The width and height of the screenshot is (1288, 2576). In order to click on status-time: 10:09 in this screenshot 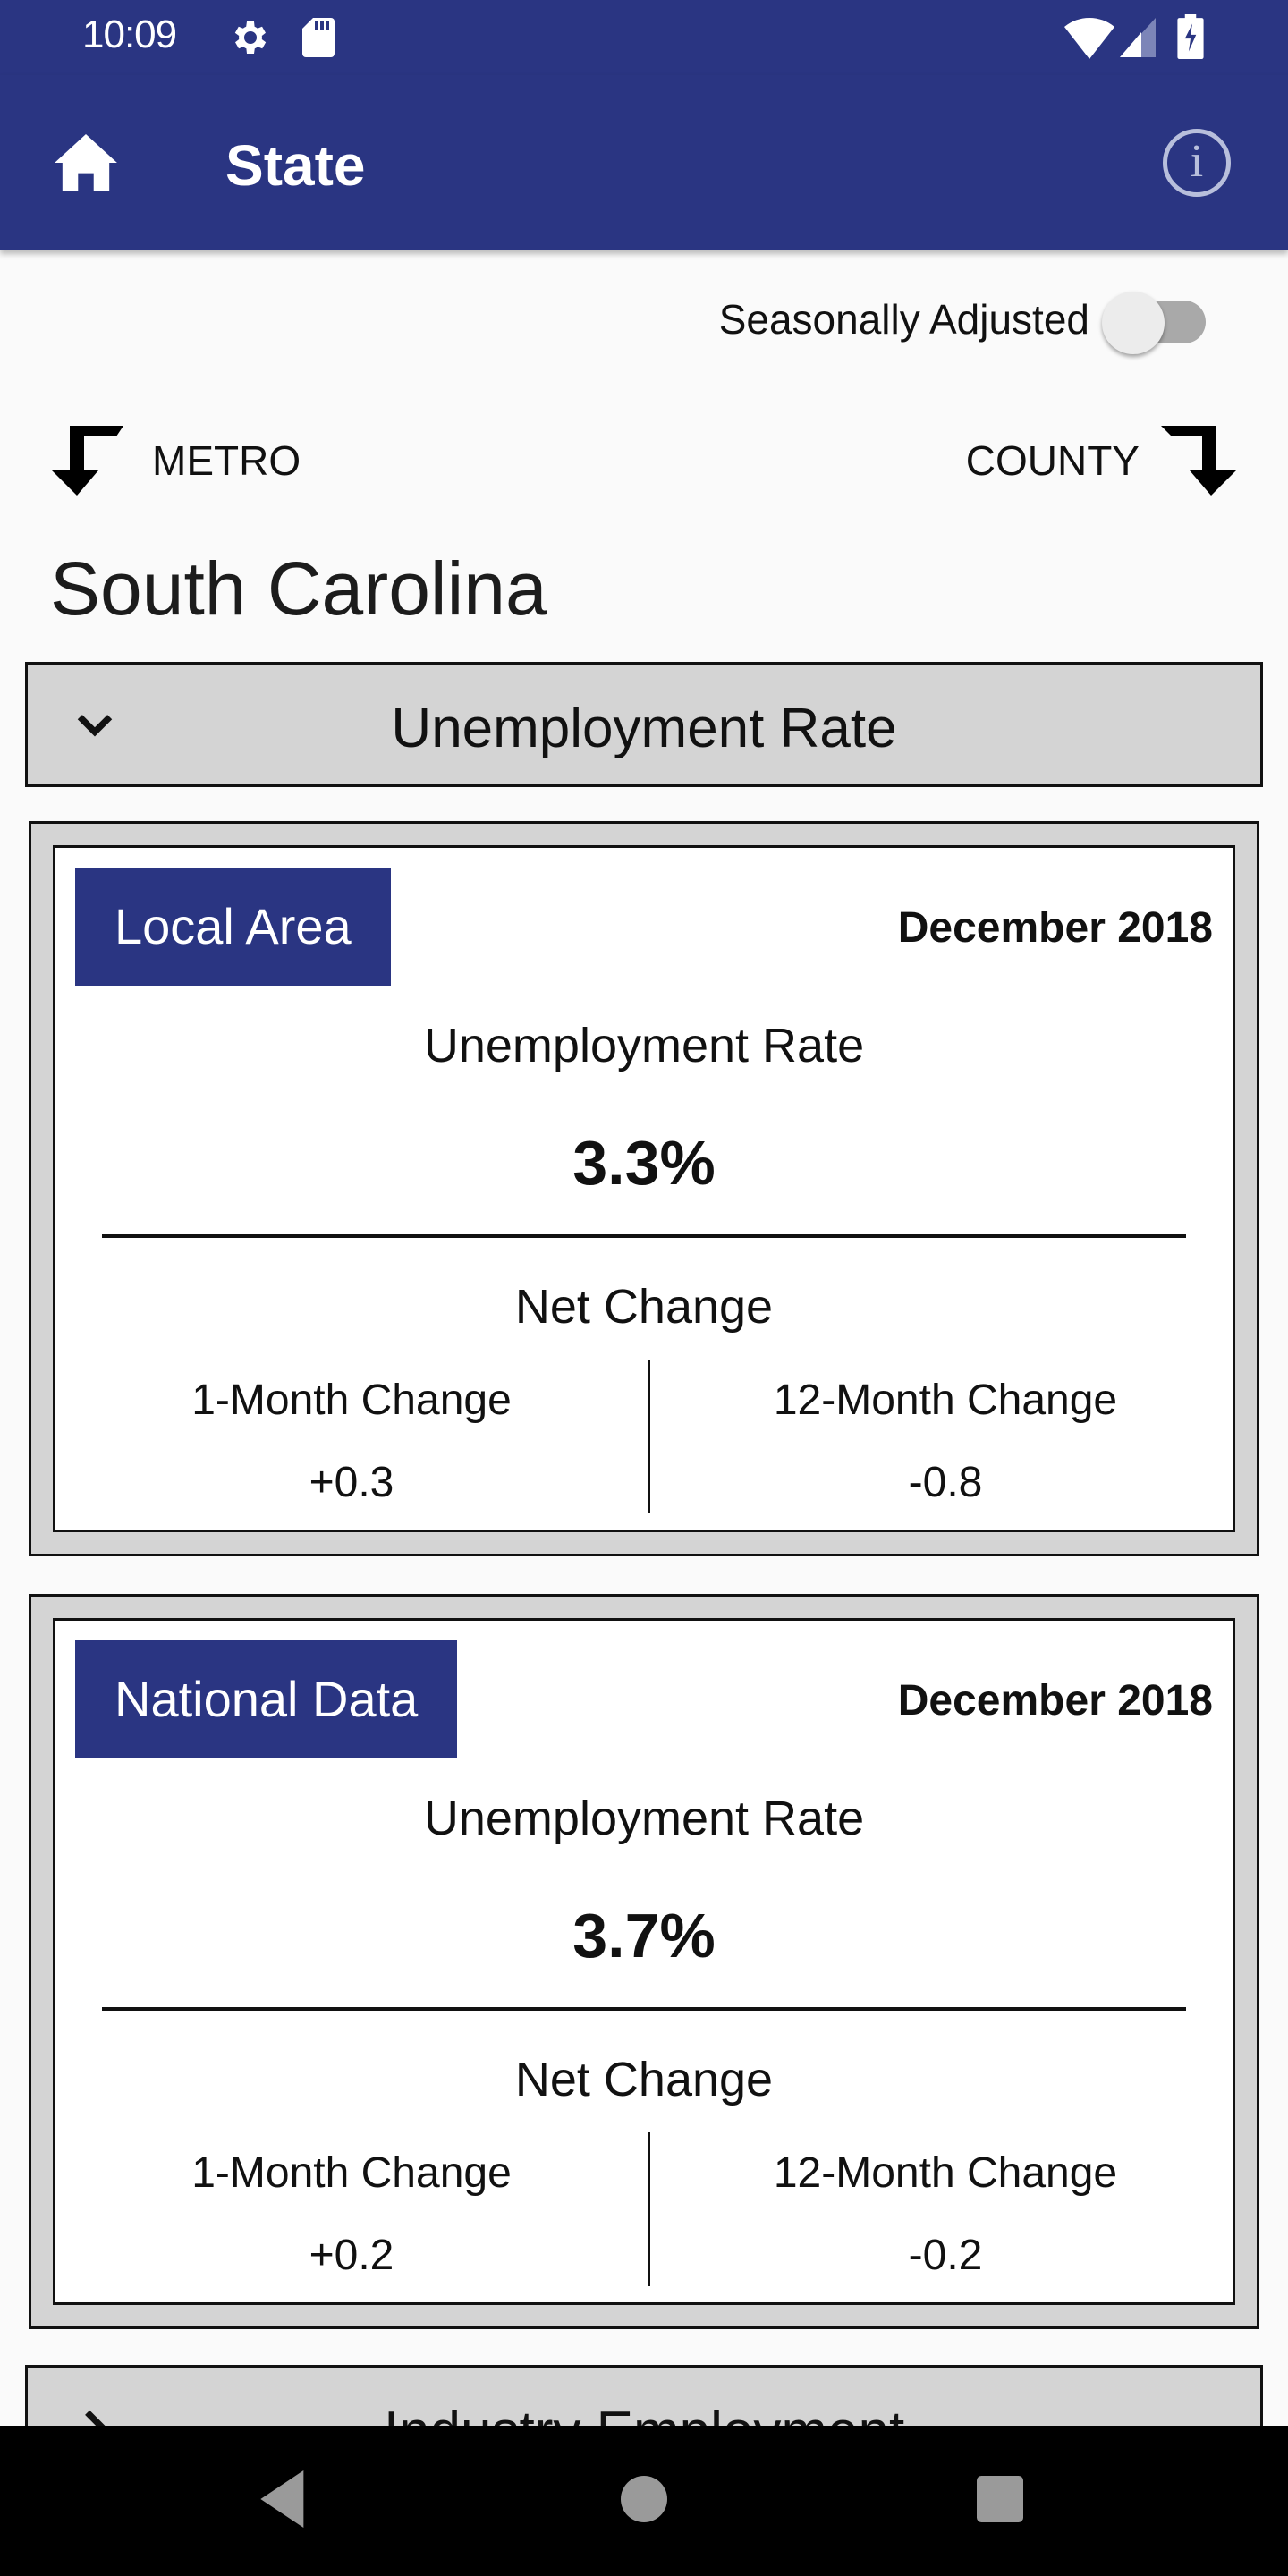, I will do `click(129, 34)`.